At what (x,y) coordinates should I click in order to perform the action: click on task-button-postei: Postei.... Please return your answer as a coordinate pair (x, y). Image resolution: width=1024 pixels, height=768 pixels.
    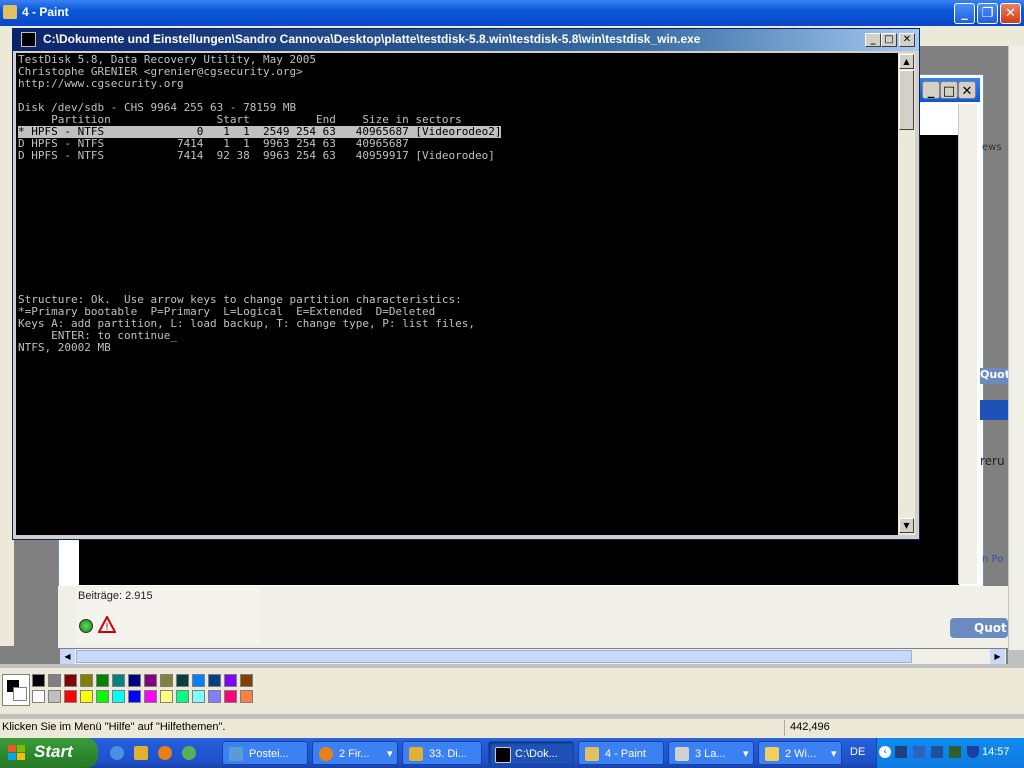
    Looking at the image, I should click on (265, 753).